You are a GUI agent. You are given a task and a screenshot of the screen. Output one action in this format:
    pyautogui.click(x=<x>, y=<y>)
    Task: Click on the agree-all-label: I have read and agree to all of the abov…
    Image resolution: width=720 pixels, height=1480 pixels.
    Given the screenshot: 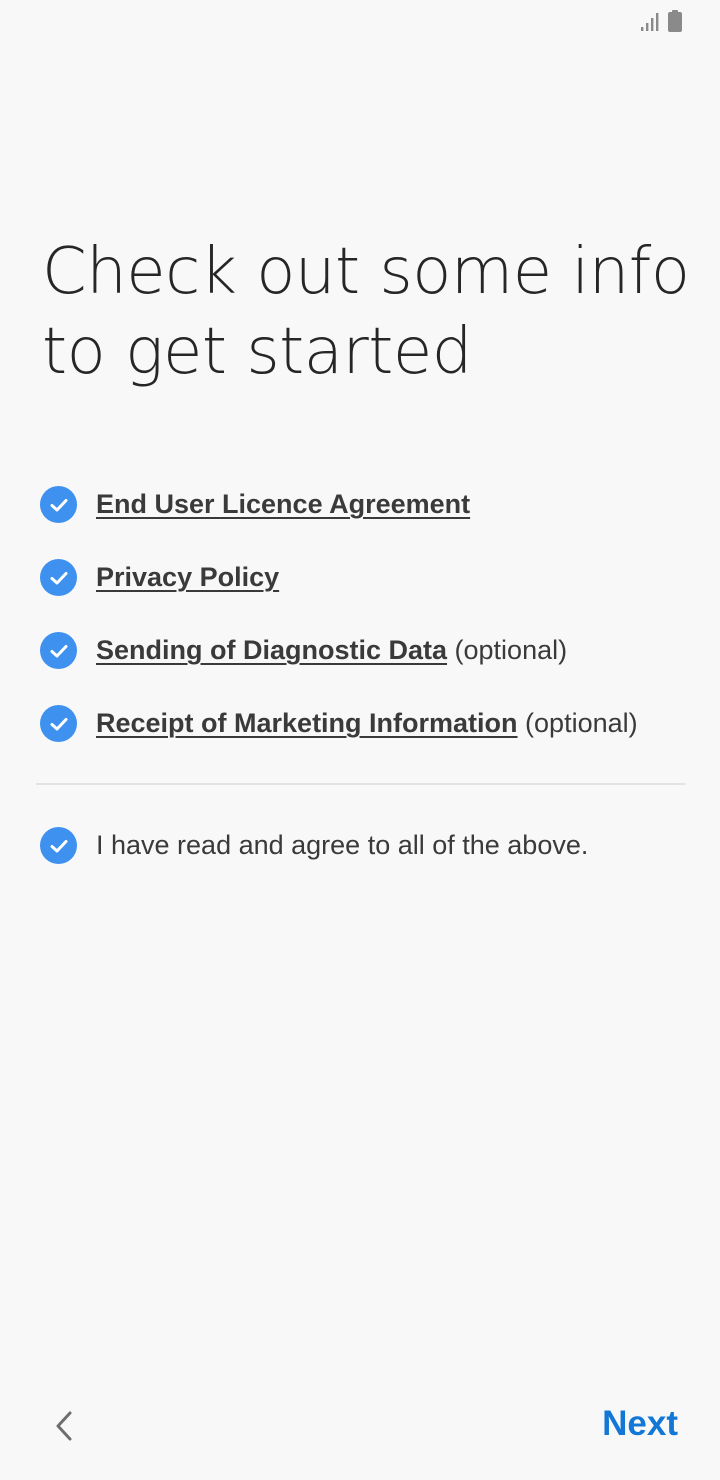 What is the action you would take?
    pyautogui.click(x=342, y=845)
    